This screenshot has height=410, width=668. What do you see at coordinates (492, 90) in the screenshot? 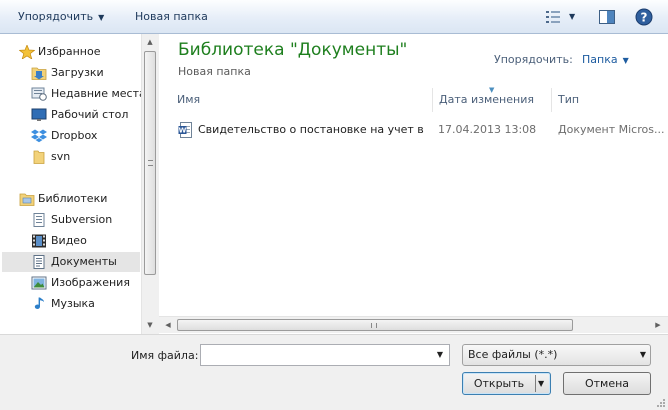
I see `sort-indicator-icon: ▼` at bounding box center [492, 90].